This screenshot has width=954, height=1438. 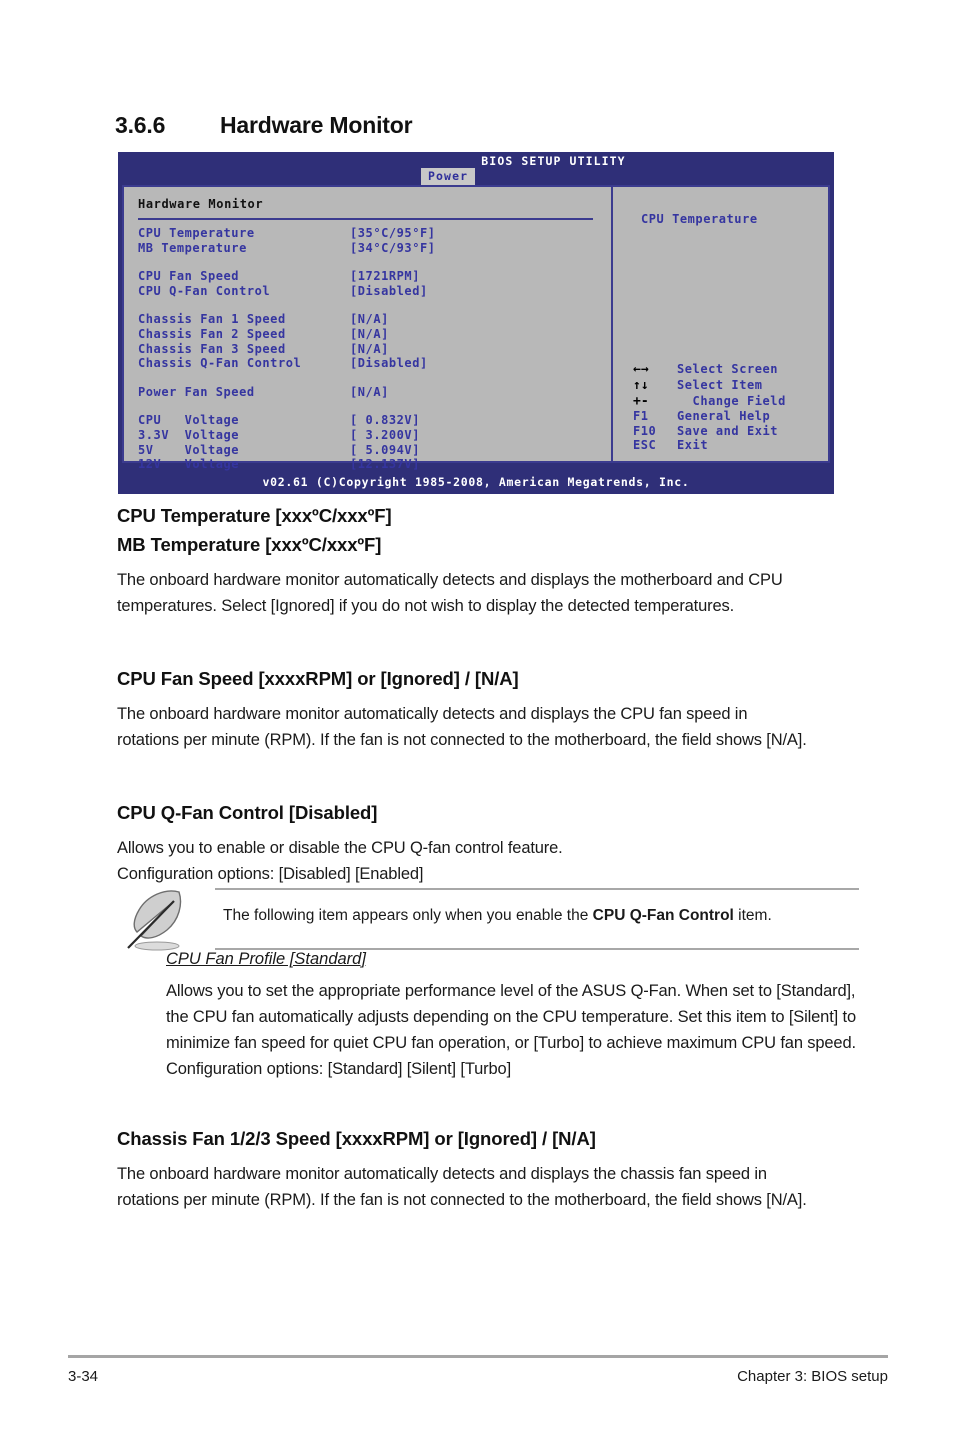 I want to click on row-label: CPU Q-Fan Control, so click(x=204, y=290).